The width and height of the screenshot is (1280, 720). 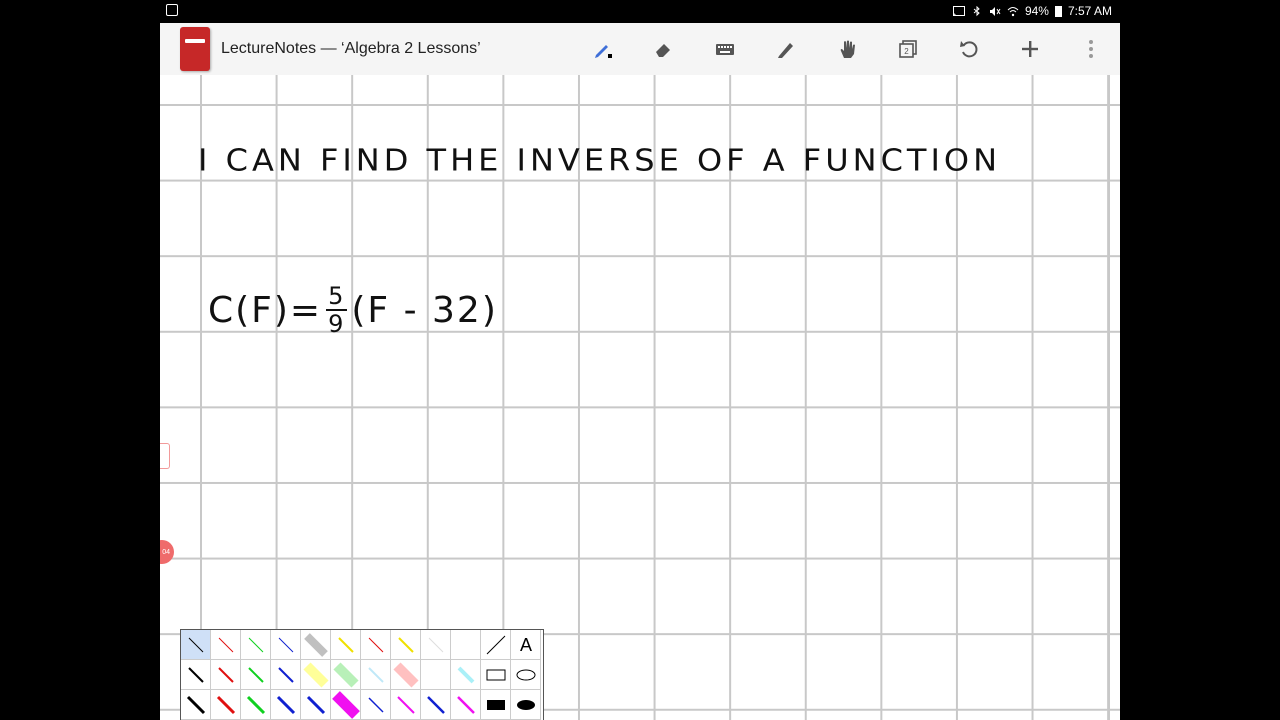 I want to click on handwritten-heading: I CAN FIND THE INVERSE OF A FUNCTION, so click(x=600, y=160).